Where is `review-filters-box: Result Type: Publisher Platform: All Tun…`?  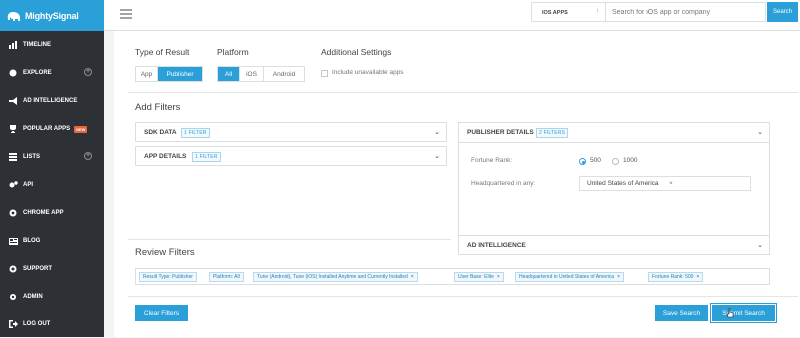 review-filters-box: Result Type: Publisher Platform: All Tun… is located at coordinates (452, 276).